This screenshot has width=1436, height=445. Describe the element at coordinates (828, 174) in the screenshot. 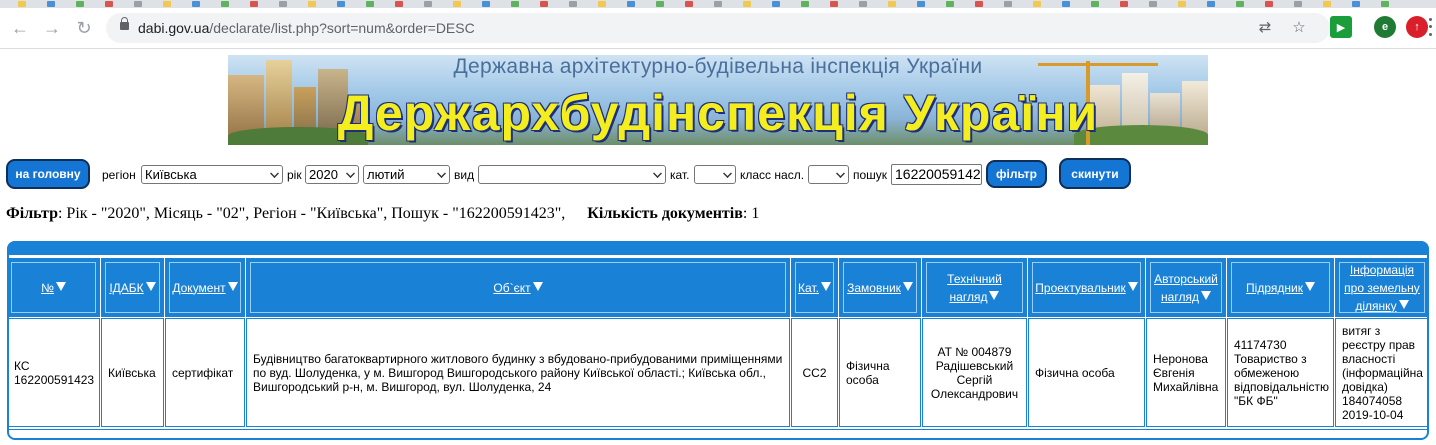

I see `class-select` at that location.